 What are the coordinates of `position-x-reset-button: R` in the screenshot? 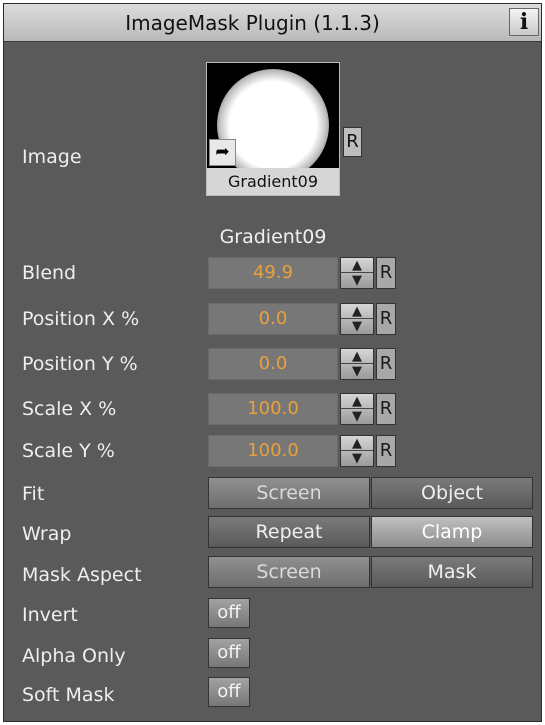 It's located at (386, 319).